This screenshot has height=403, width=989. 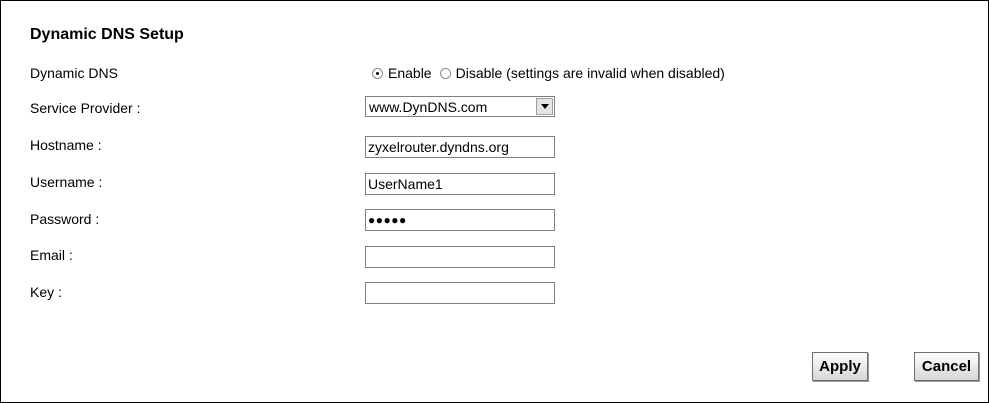 What do you see at coordinates (460, 257) in the screenshot?
I see `email-input` at bounding box center [460, 257].